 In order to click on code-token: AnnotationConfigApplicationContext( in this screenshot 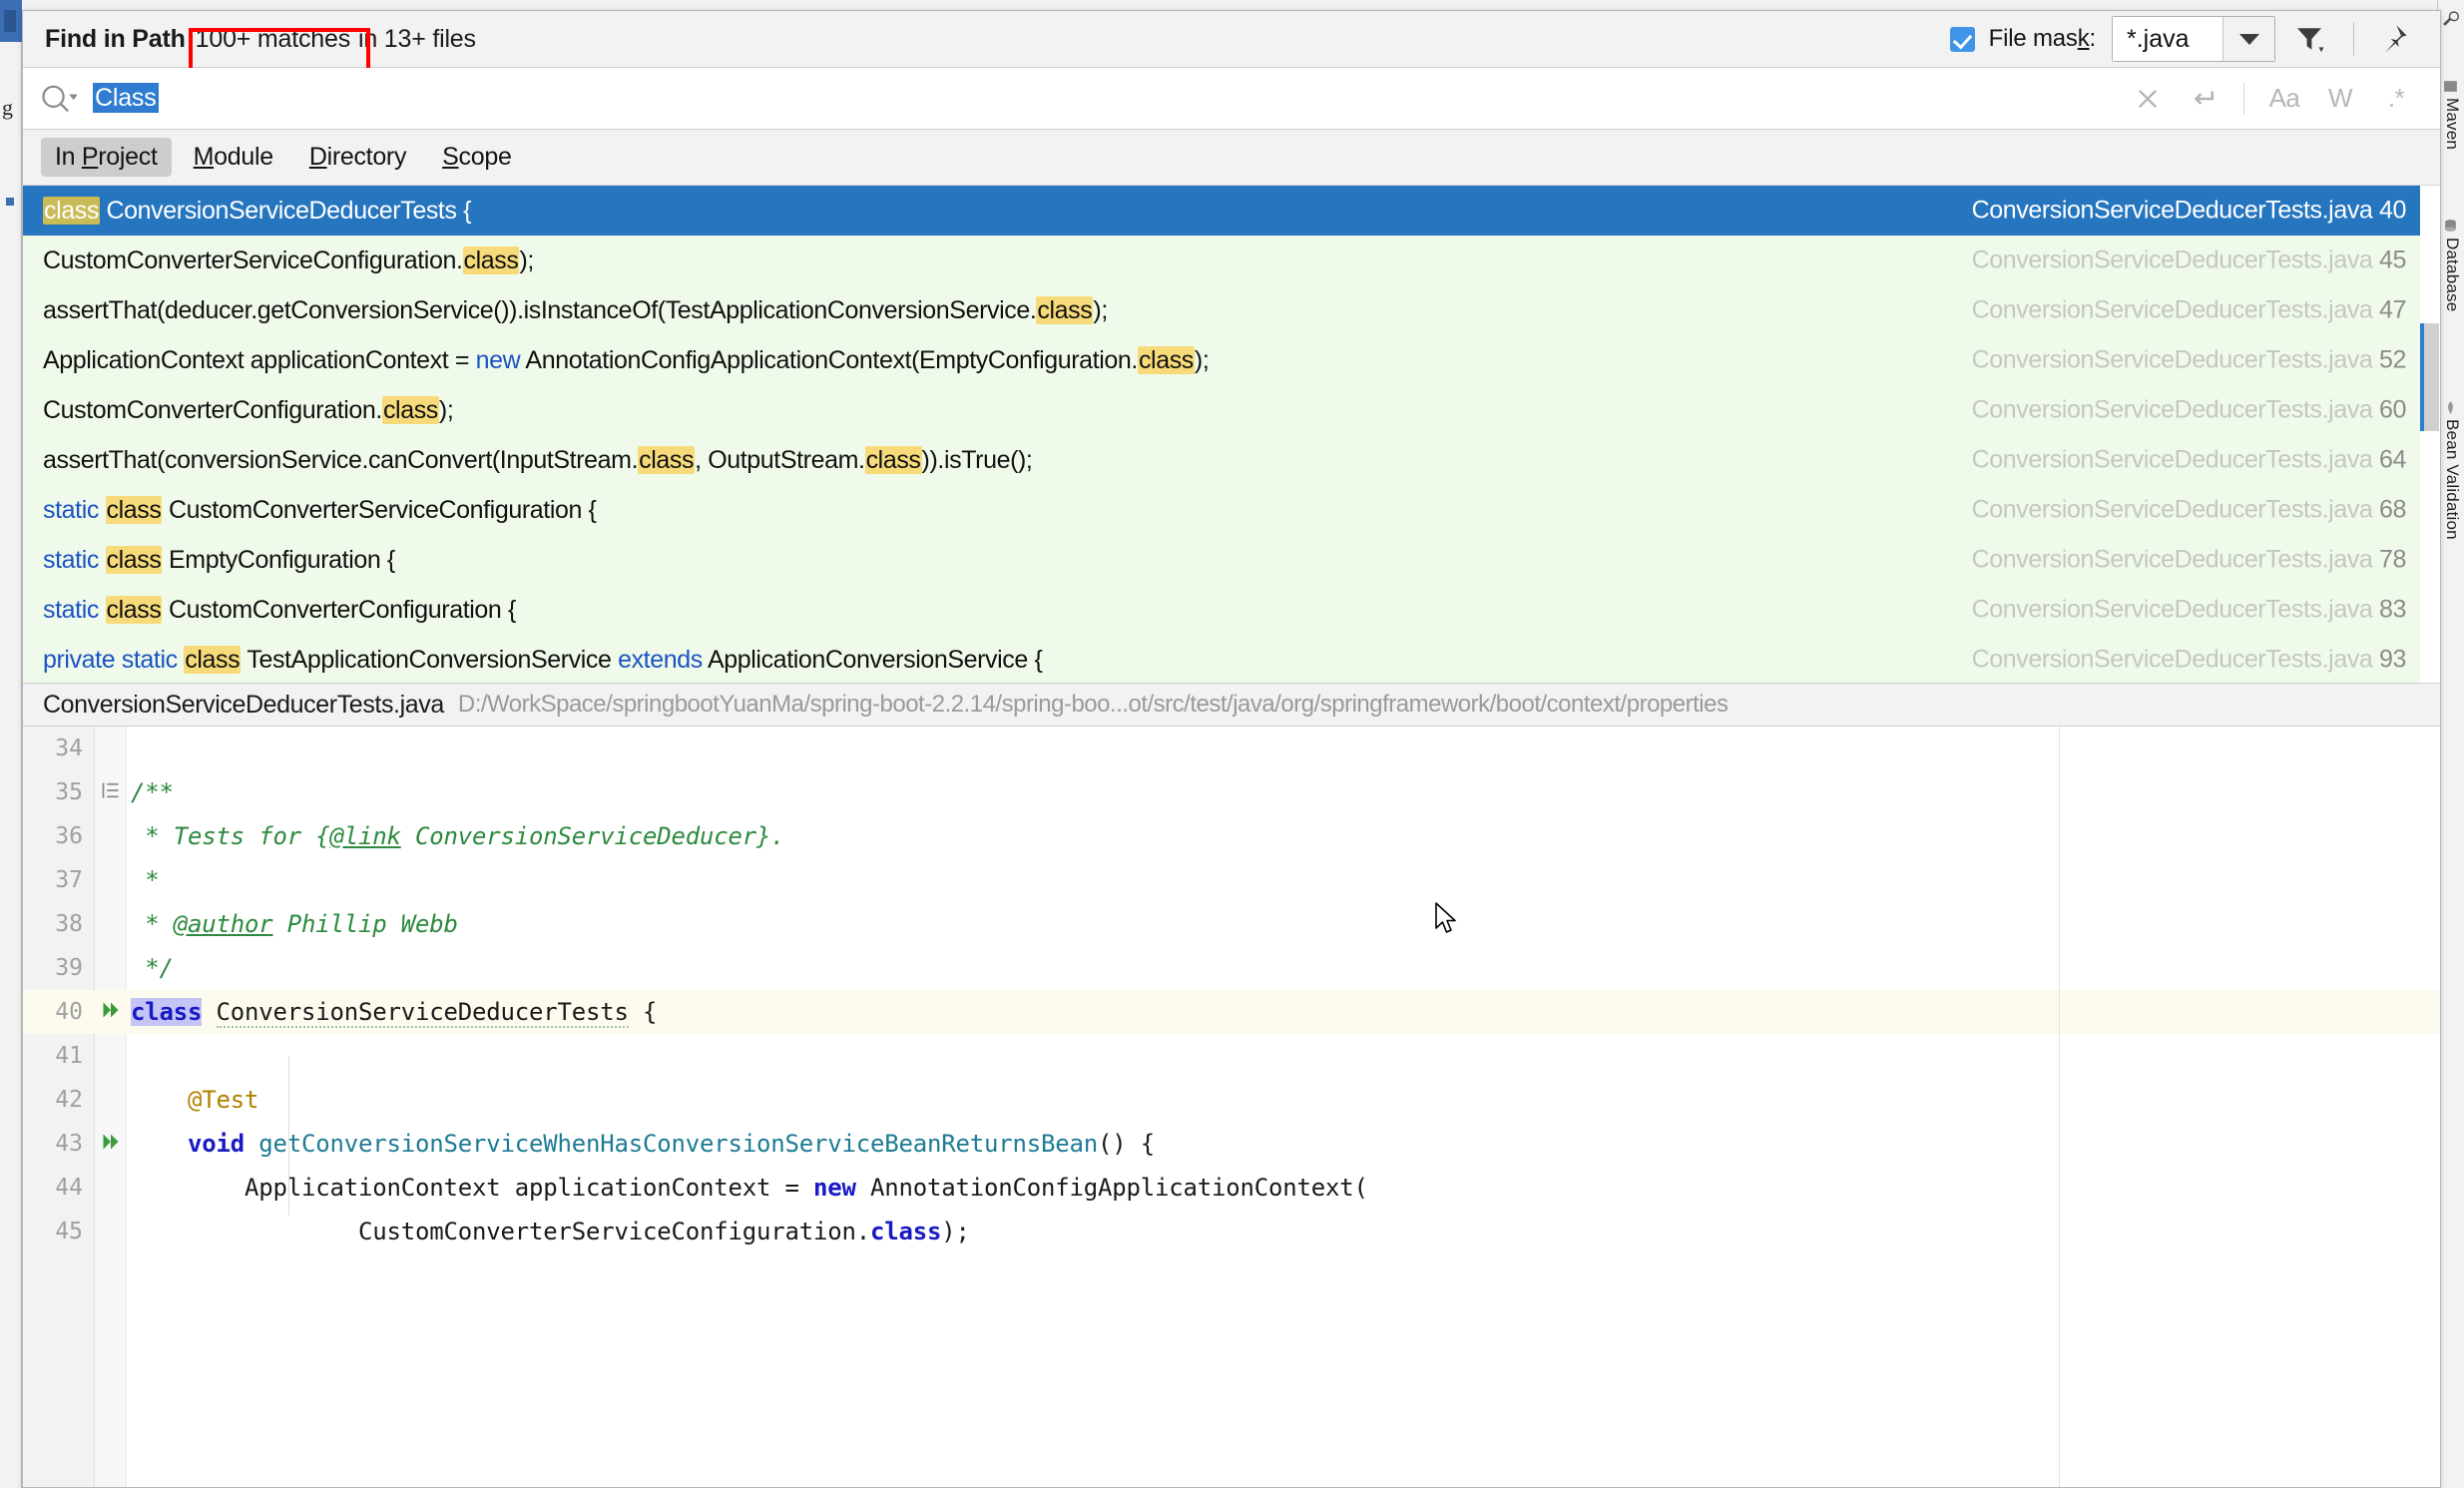, I will do `click(1111, 1188)`.